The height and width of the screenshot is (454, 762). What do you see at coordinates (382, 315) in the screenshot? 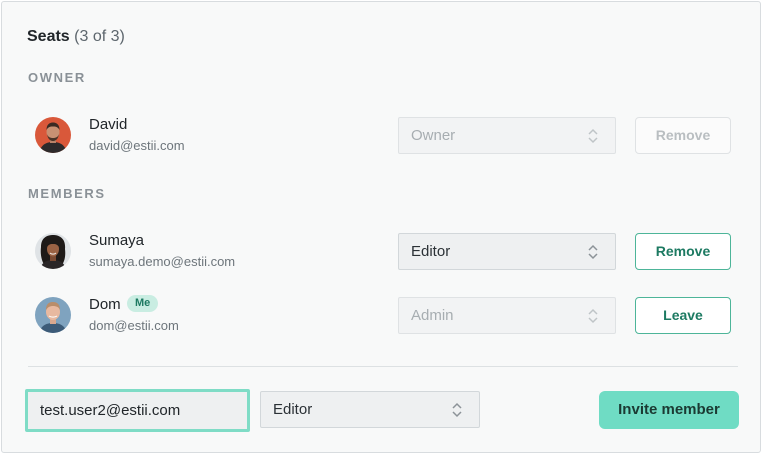
I see `member-row: Dom Me dom@estii.com Admin Leave` at bounding box center [382, 315].